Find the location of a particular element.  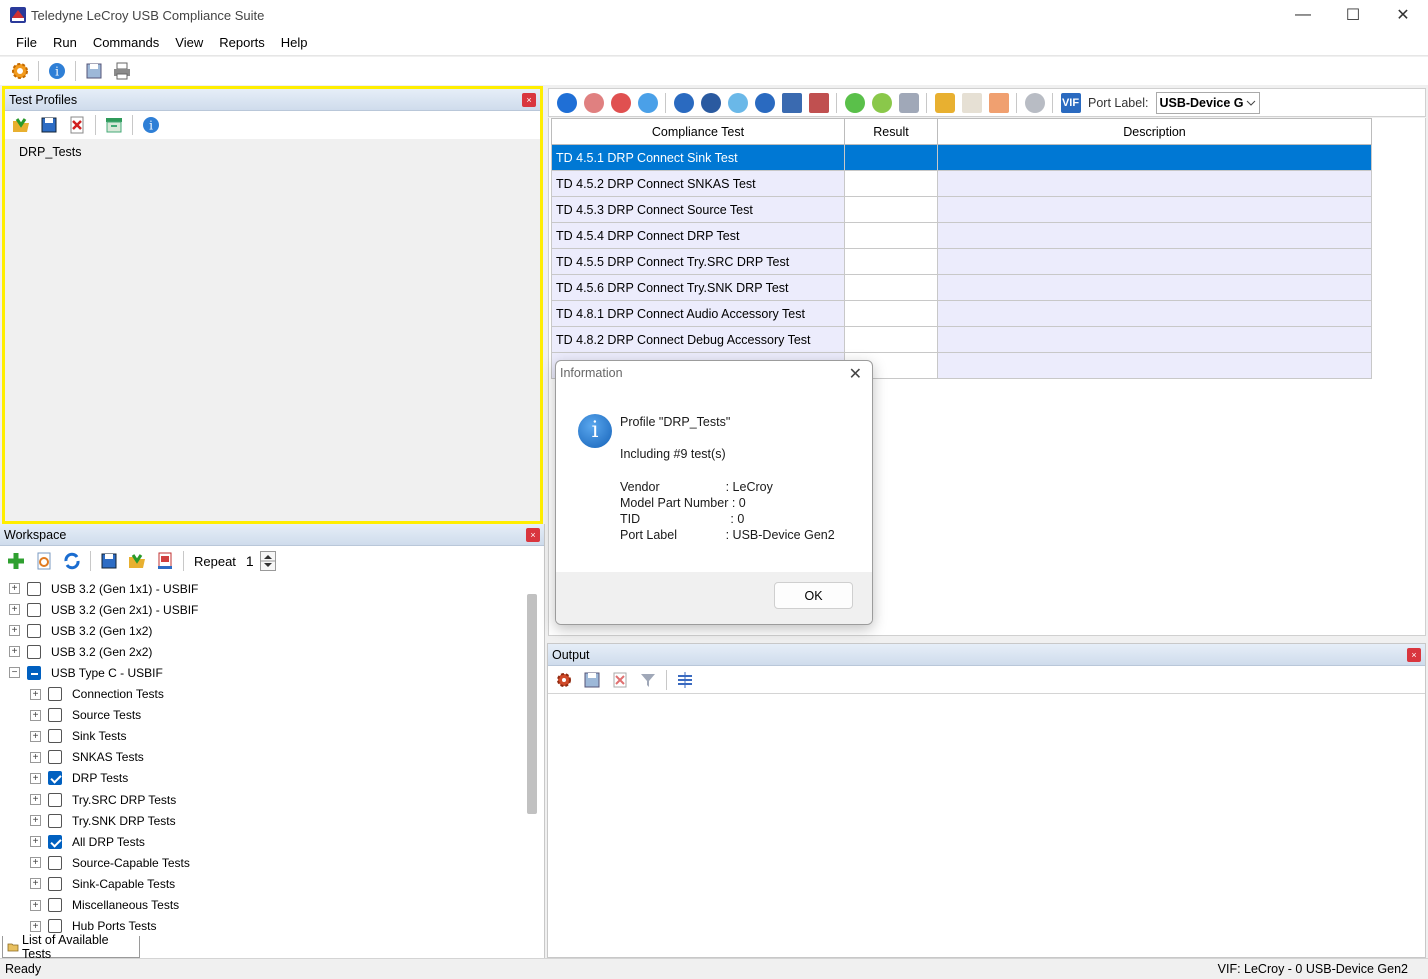

open-folder-icon is located at coordinates (944, 102).